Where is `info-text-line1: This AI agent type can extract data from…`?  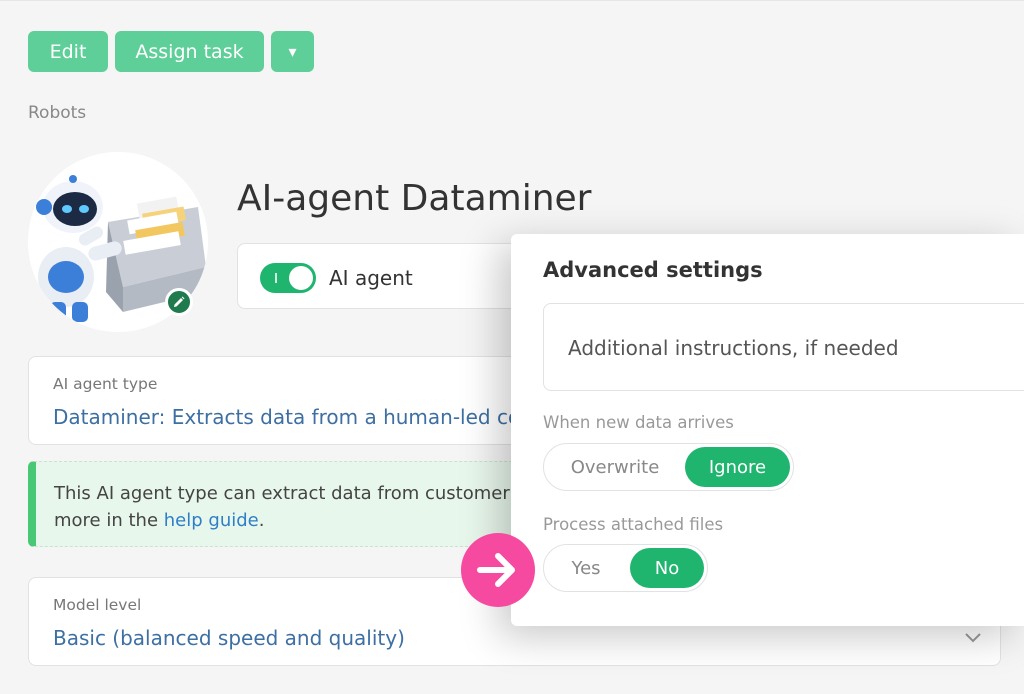
info-text-line1: This AI agent type can extract data from… is located at coordinates (282, 493).